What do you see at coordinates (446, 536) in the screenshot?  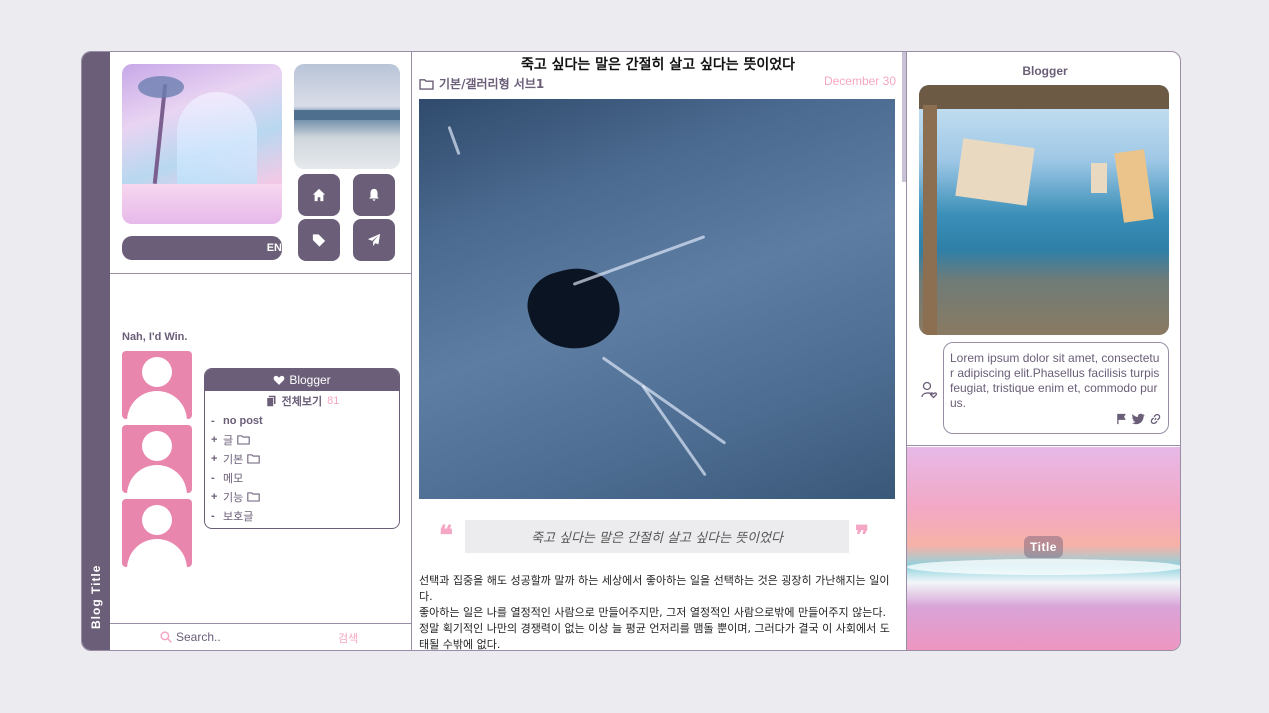 I see `quote-open-mark: ❝` at bounding box center [446, 536].